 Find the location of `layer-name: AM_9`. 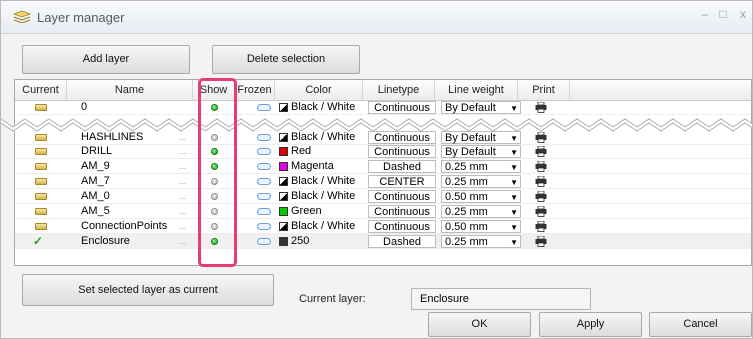

layer-name: AM_9 is located at coordinates (131, 166).